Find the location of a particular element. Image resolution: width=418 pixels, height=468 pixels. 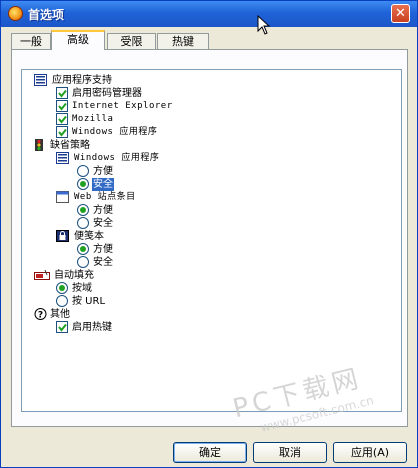

radio-label: 按 URL is located at coordinates (89, 301).